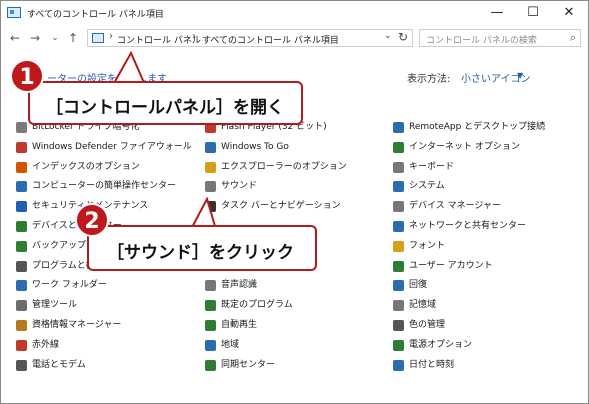 Image resolution: width=589 pixels, height=404 pixels. Describe the element at coordinates (106, 187) in the screenshot. I see `control-panel-item: コンピューターの簡単操作センター` at that location.